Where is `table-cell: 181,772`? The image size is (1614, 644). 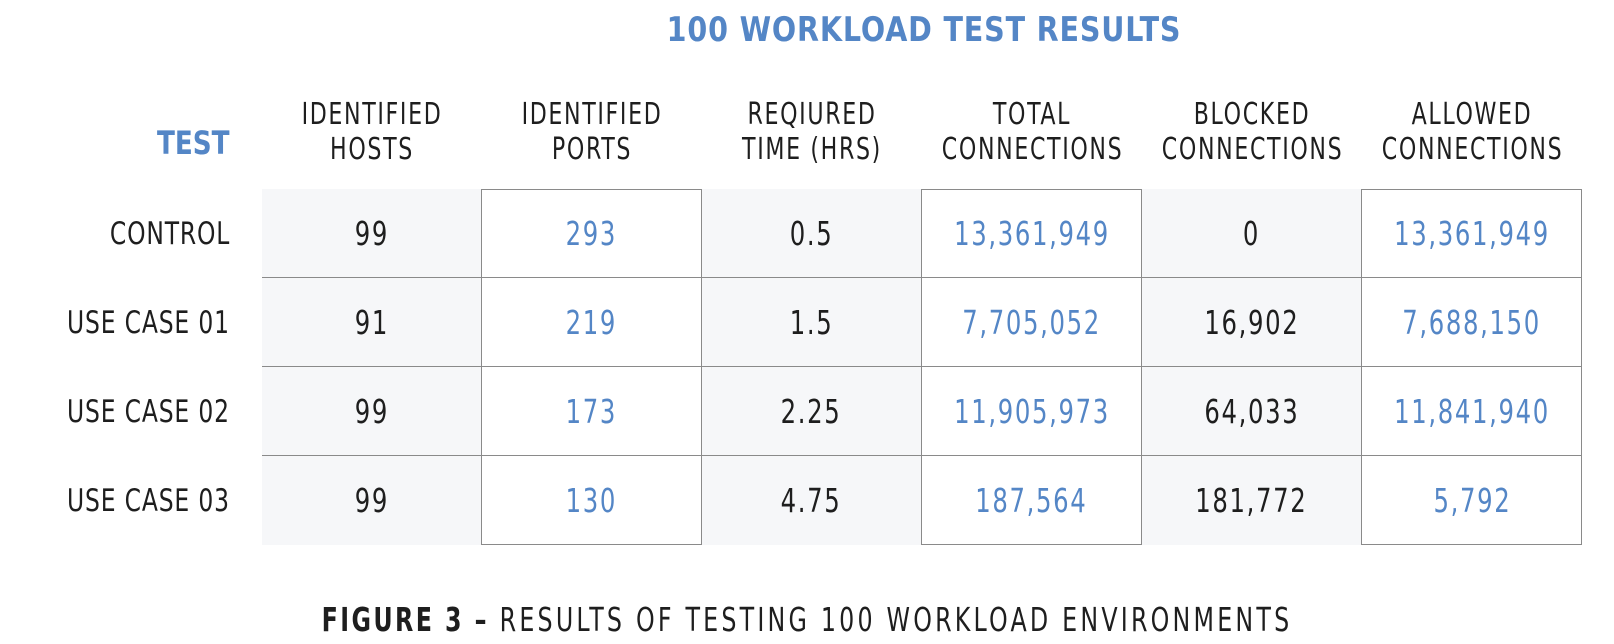
table-cell: 181,772 is located at coordinates (1252, 500).